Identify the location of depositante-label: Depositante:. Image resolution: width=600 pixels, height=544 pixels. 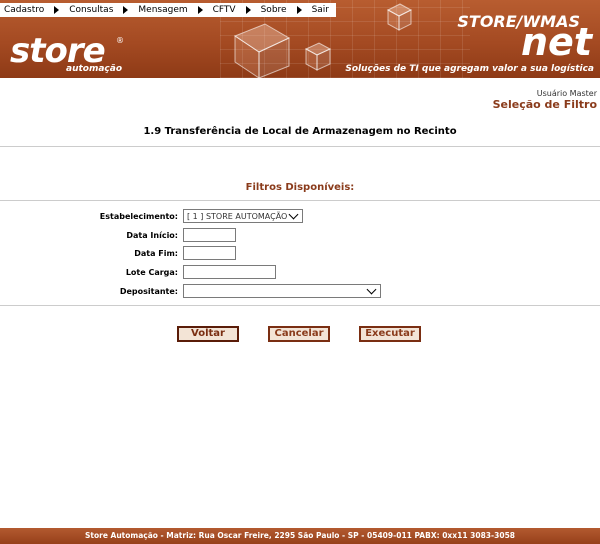
(148, 291).